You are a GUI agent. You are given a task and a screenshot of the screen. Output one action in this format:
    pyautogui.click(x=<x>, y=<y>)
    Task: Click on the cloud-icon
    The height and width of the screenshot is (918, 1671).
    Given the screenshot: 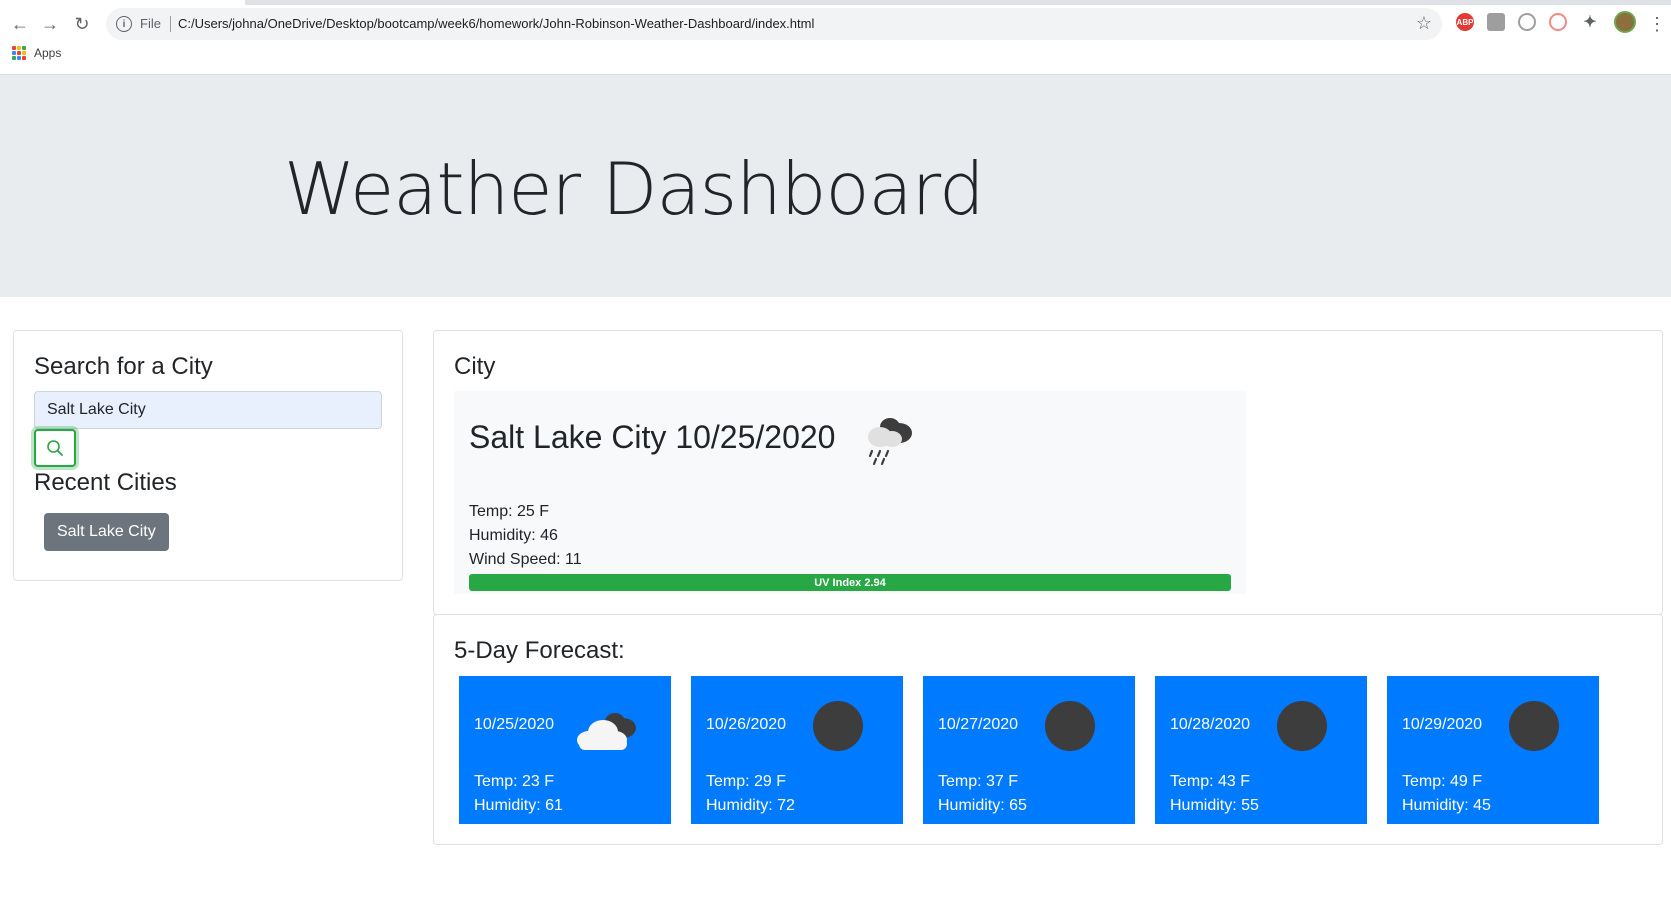 What is the action you would take?
    pyautogui.click(x=606, y=731)
    